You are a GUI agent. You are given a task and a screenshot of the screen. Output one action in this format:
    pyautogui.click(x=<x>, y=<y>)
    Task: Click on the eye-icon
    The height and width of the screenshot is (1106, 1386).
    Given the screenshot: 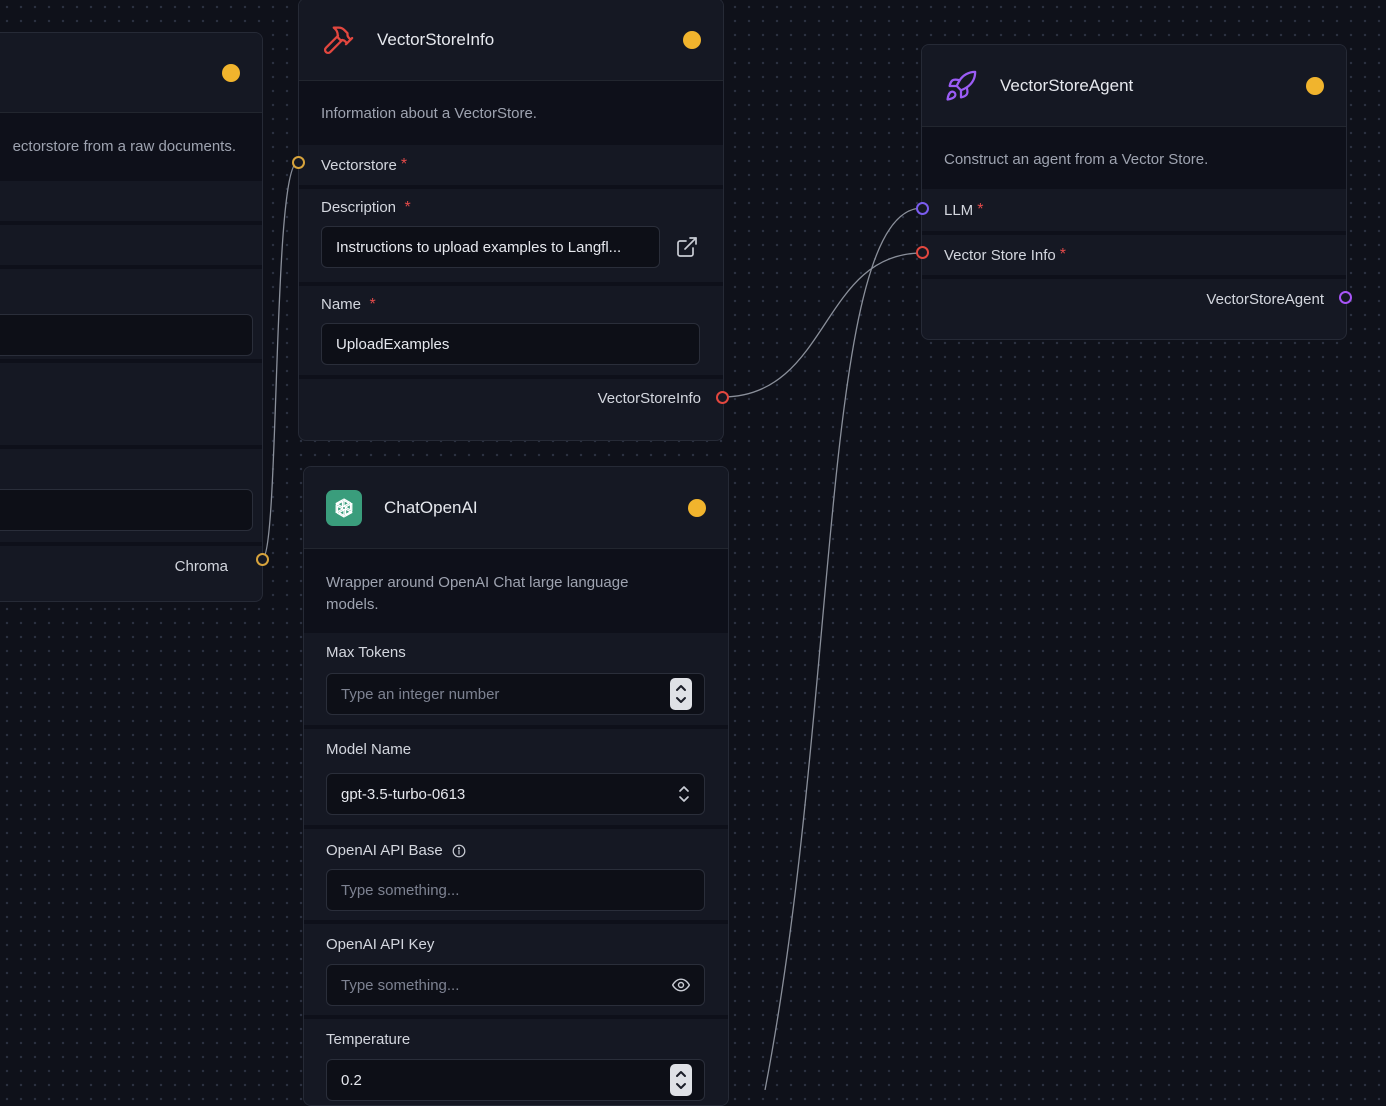 What is the action you would take?
    pyautogui.click(x=681, y=985)
    